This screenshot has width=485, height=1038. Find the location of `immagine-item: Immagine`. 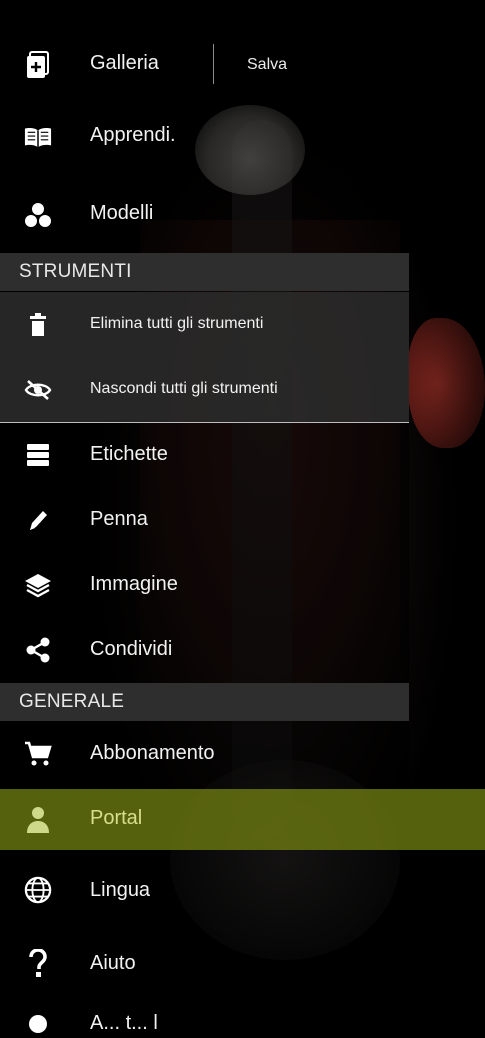

immagine-item: Immagine is located at coordinates (204, 585).